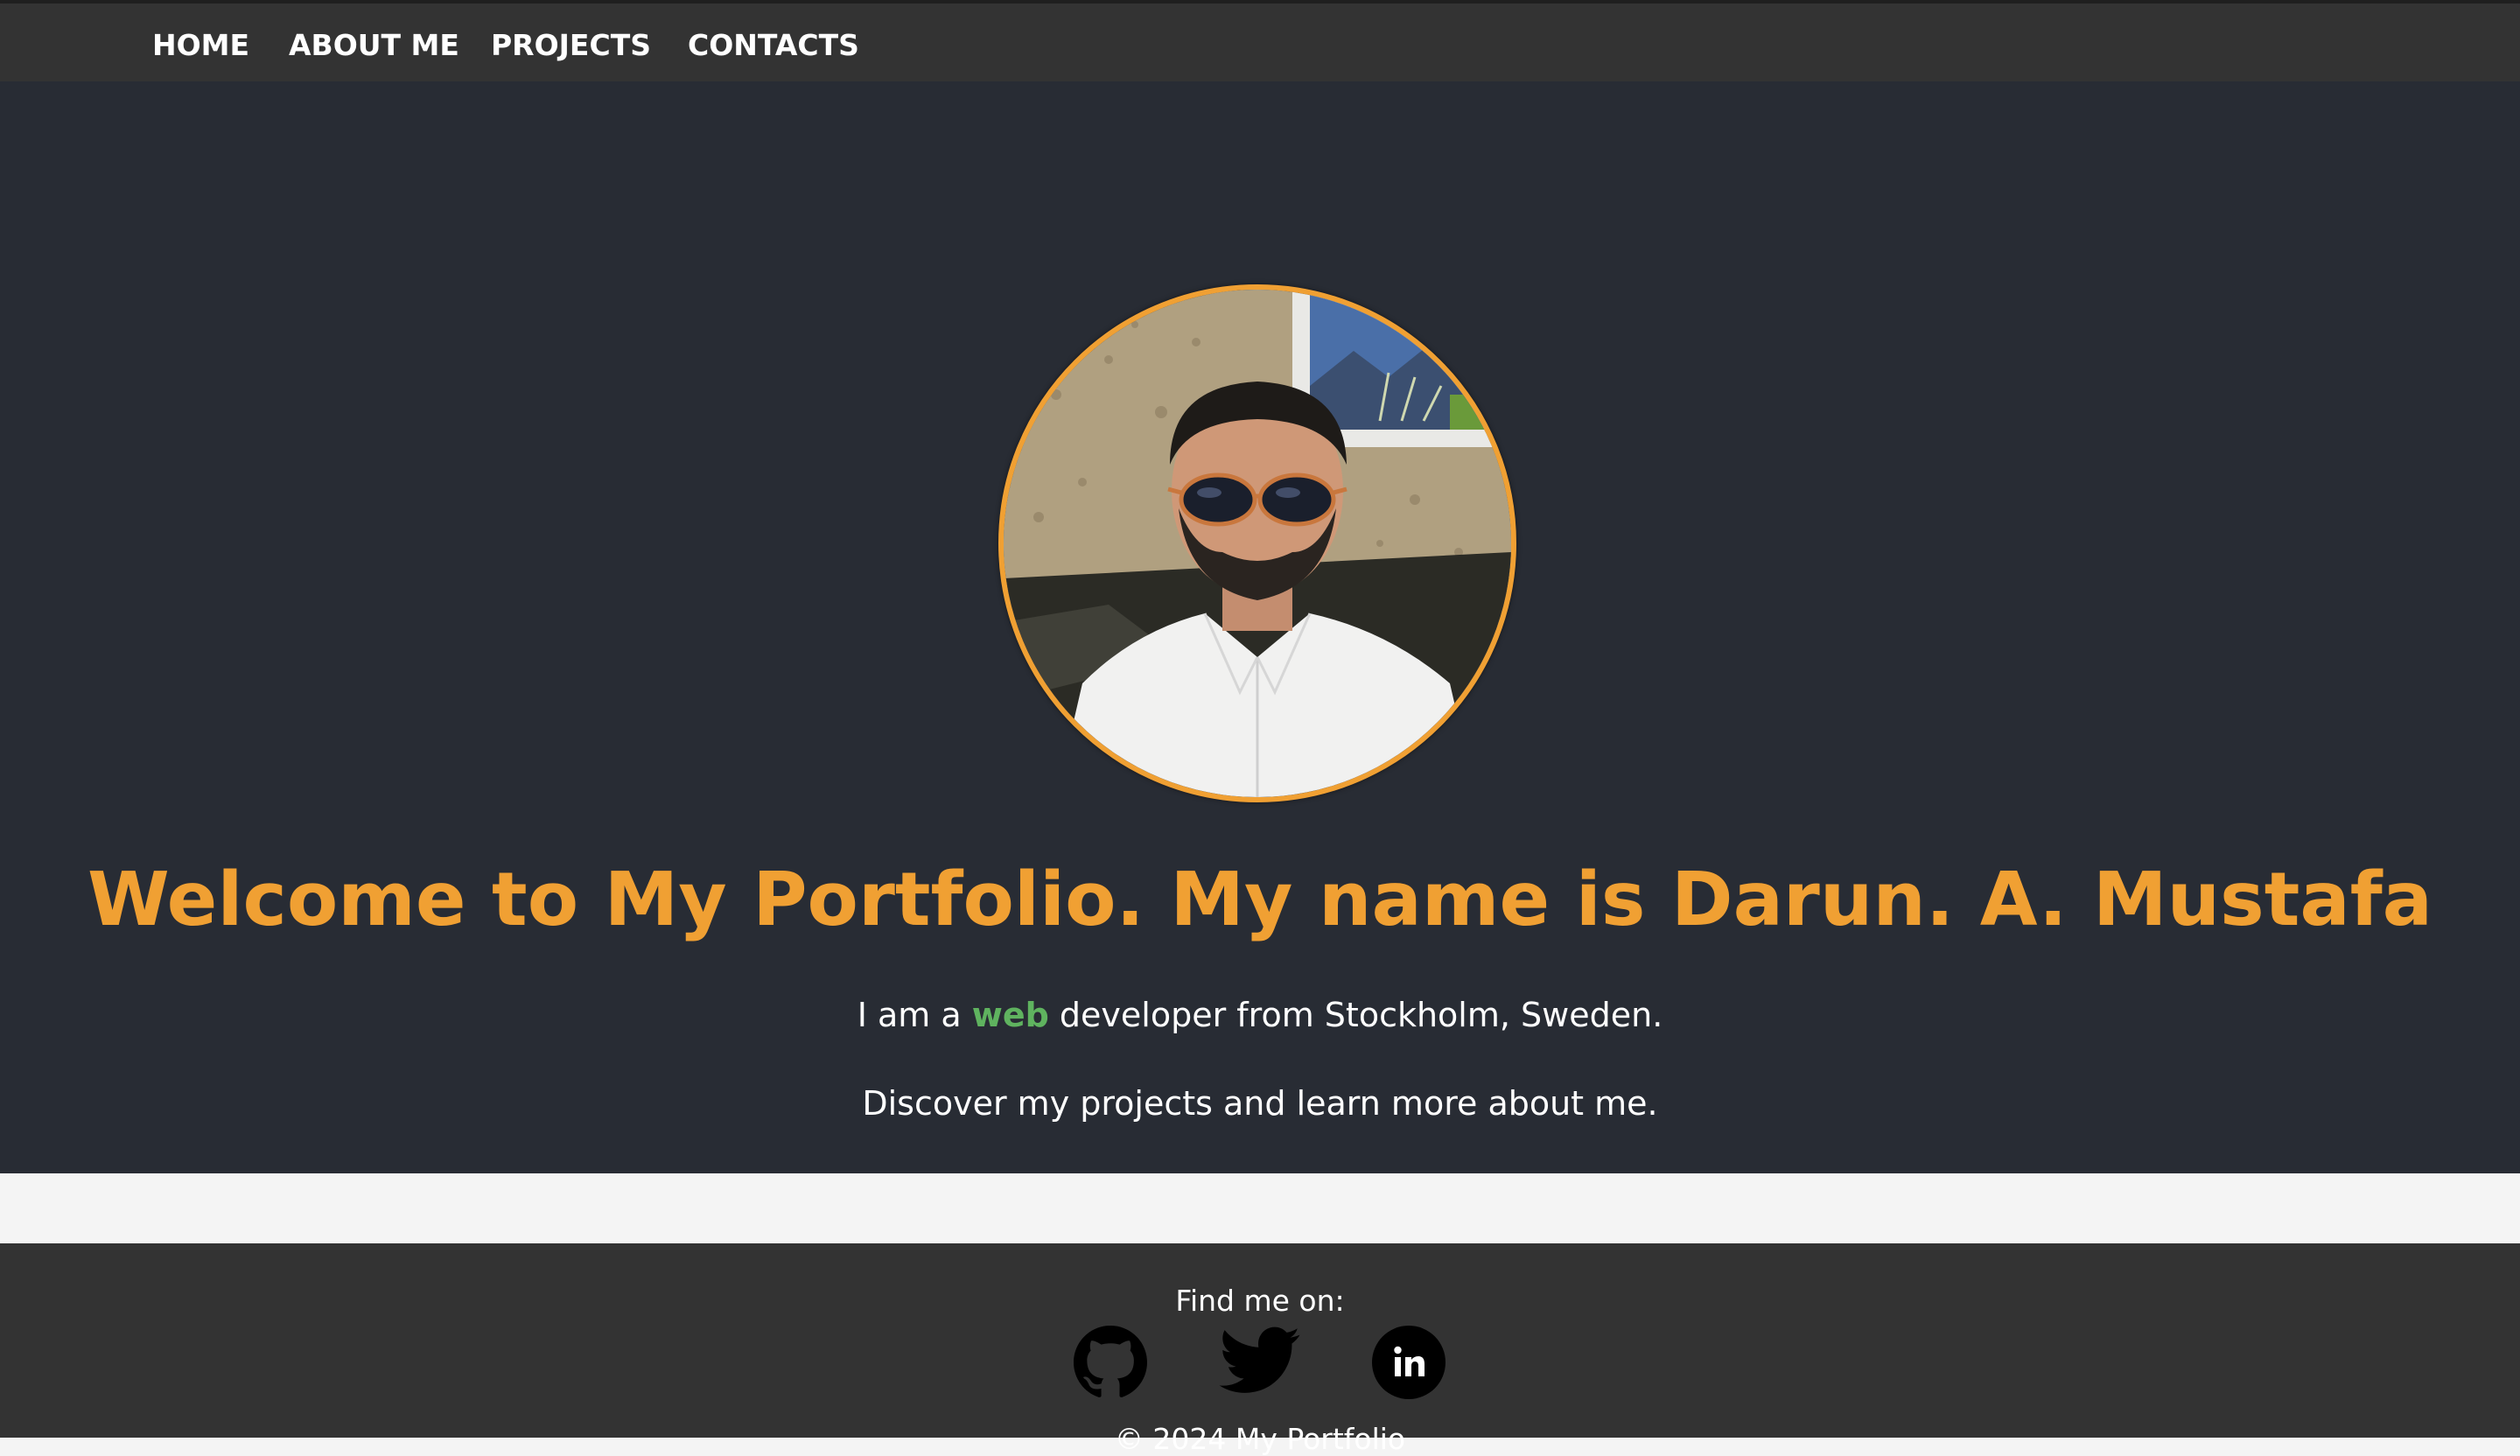  What do you see at coordinates (1260, 1208) in the screenshot?
I see `section-divider` at bounding box center [1260, 1208].